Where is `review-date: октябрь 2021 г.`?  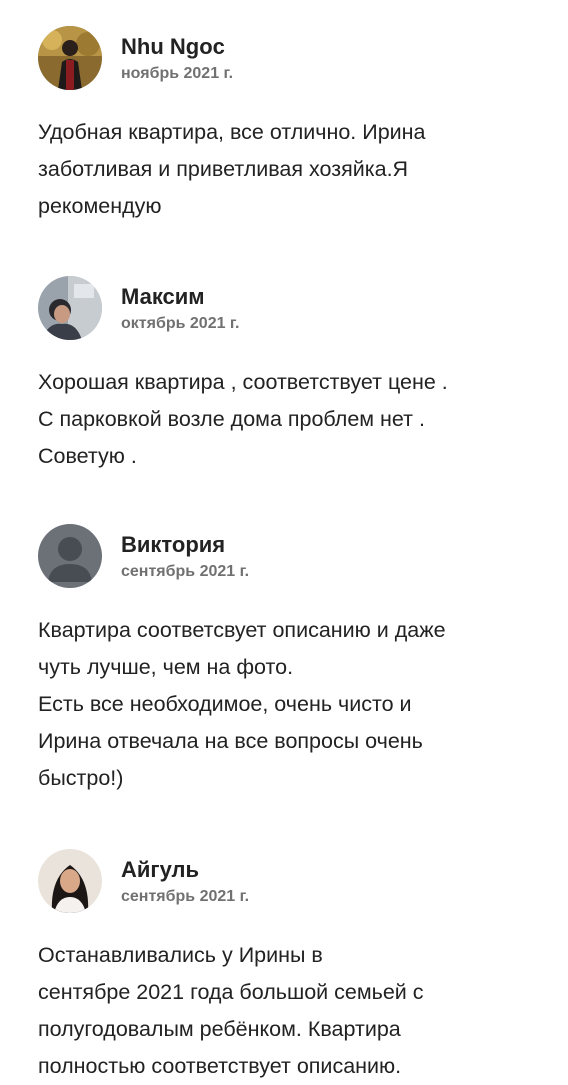
review-date: октябрь 2021 г. is located at coordinates (180, 323).